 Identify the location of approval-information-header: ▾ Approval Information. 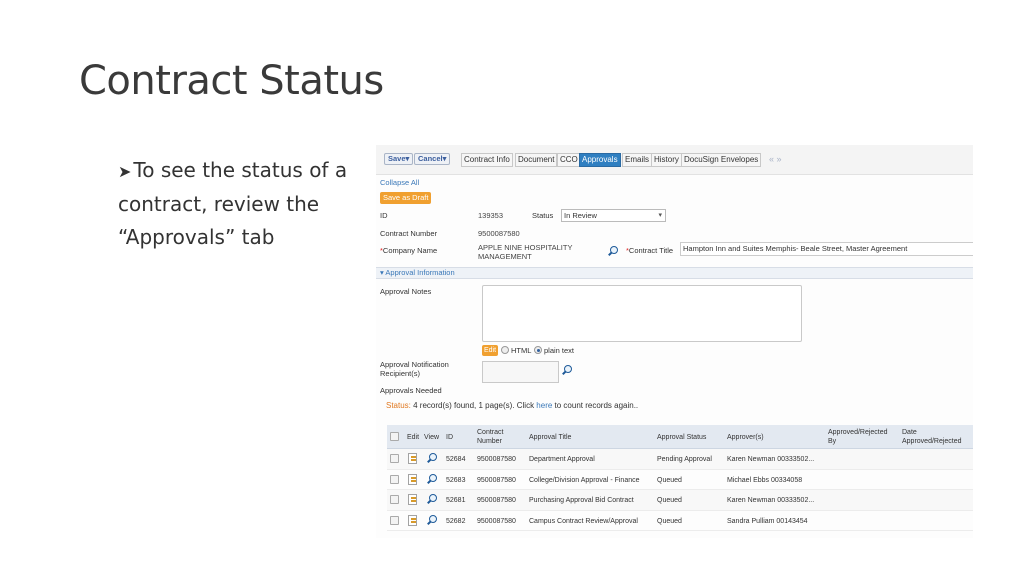
(674, 273).